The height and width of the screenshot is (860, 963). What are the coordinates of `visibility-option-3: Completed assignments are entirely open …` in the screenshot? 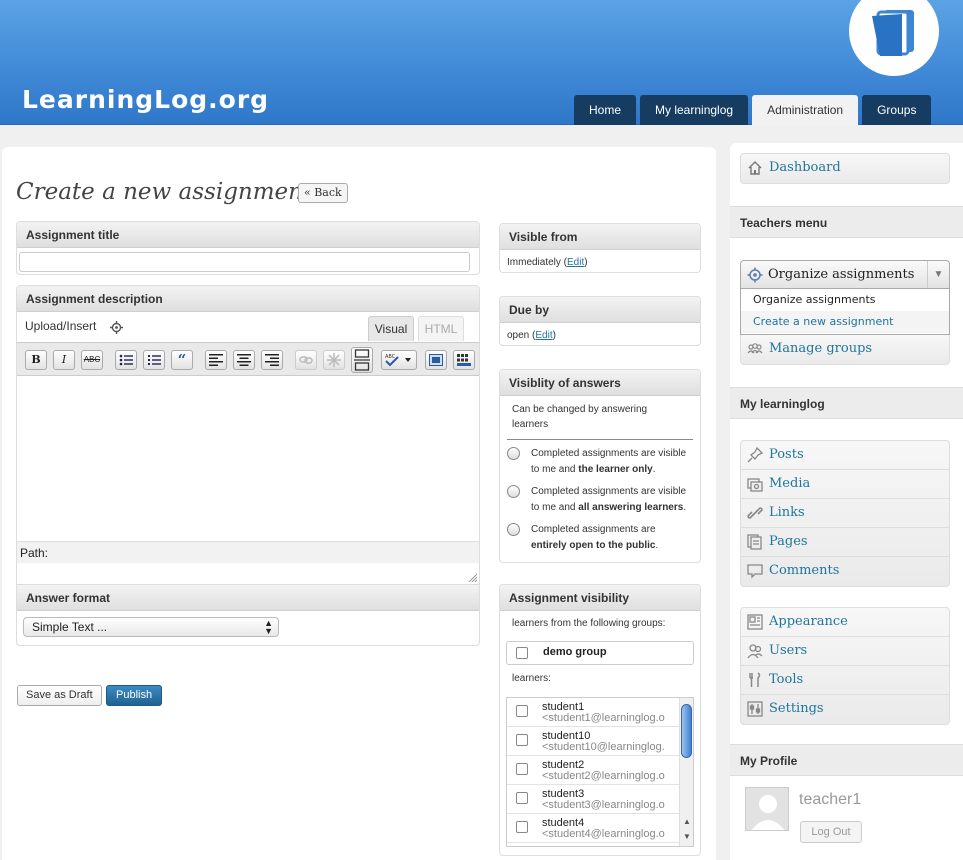 It's located at (595, 537).